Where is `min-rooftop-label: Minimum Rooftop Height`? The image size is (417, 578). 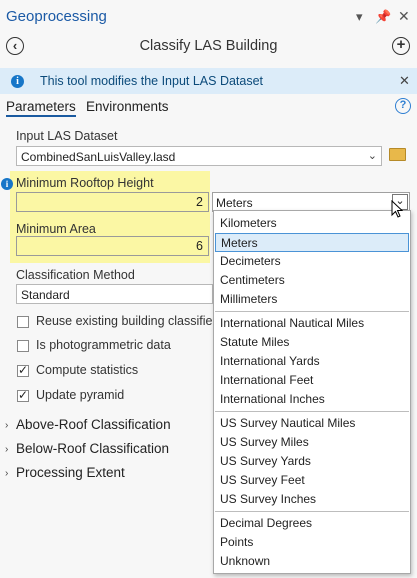 min-rooftop-label: Minimum Rooftop Height is located at coordinates (85, 183).